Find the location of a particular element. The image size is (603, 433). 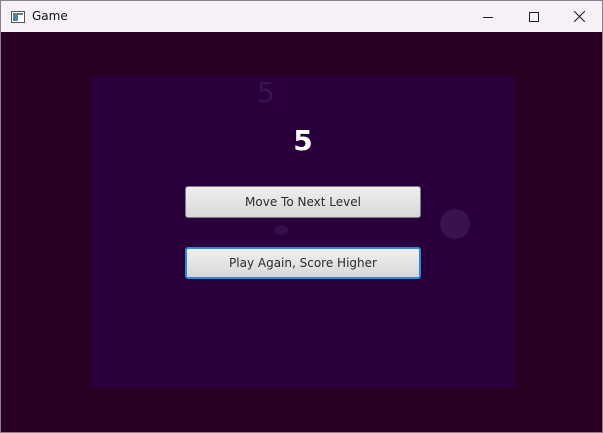

background-ball is located at coordinates (455, 224).